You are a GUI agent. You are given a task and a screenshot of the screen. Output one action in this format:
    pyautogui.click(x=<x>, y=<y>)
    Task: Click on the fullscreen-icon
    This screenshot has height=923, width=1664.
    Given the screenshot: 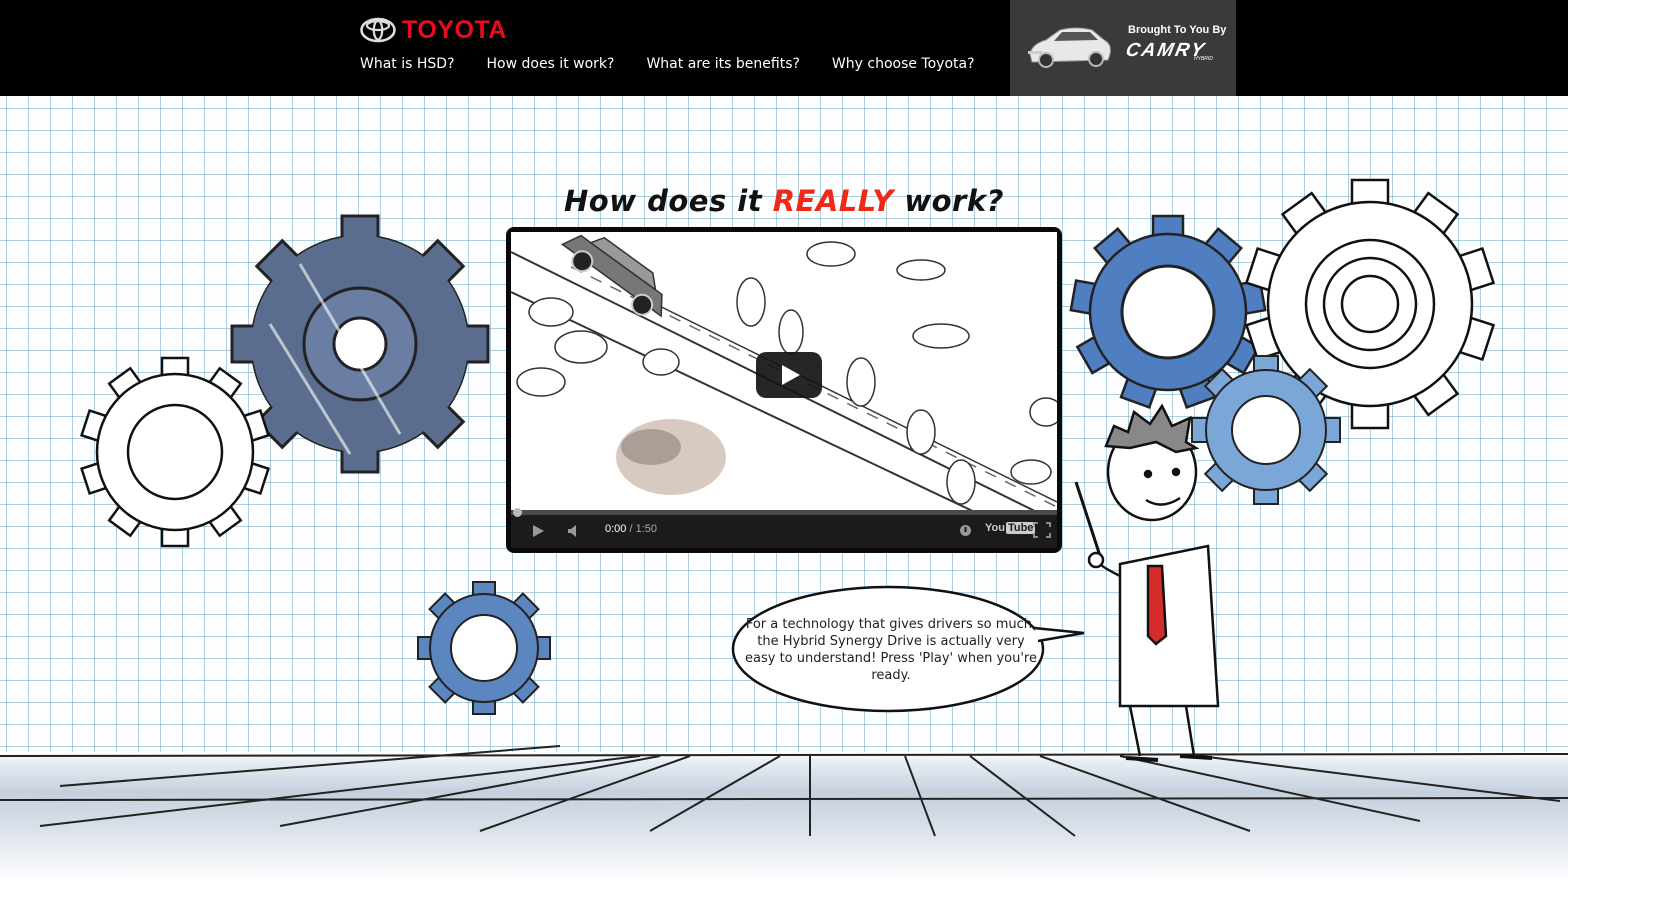 What is the action you would take?
    pyautogui.click(x=1042, y=530)
    